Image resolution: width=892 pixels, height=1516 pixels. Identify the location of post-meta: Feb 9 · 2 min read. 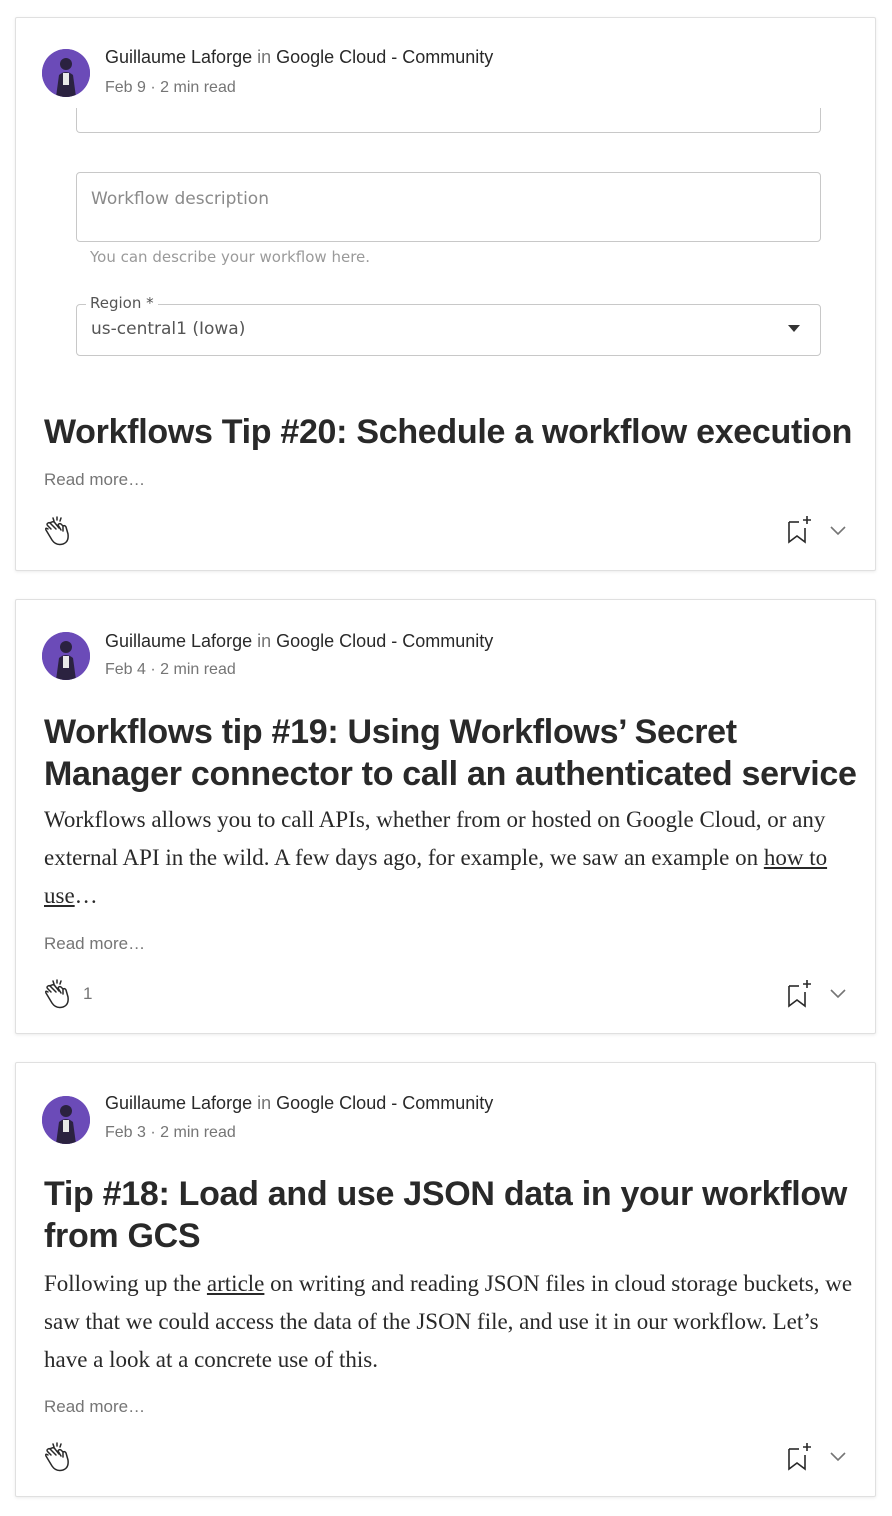
(170, 88).